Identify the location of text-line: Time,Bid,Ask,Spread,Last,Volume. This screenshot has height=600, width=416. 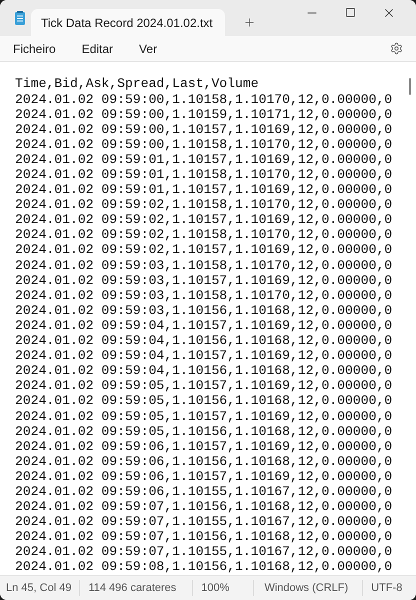
(137, 84).